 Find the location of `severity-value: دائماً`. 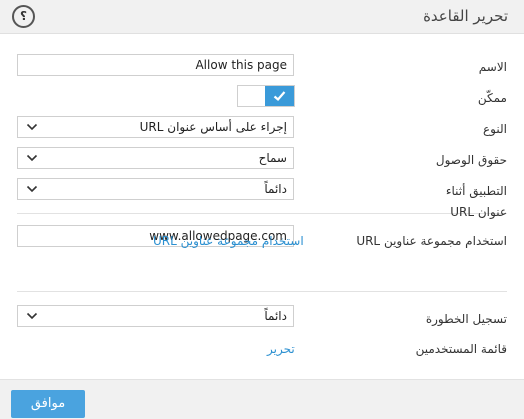

severity-value: دائماً is located at coordinates (275, 316).